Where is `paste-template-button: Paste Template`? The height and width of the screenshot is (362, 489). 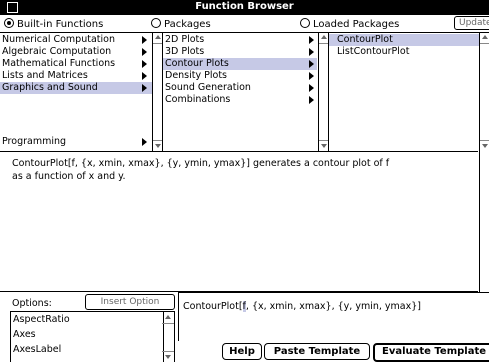
paste-template-button: Paste Template is located at coordinates (317, 351).